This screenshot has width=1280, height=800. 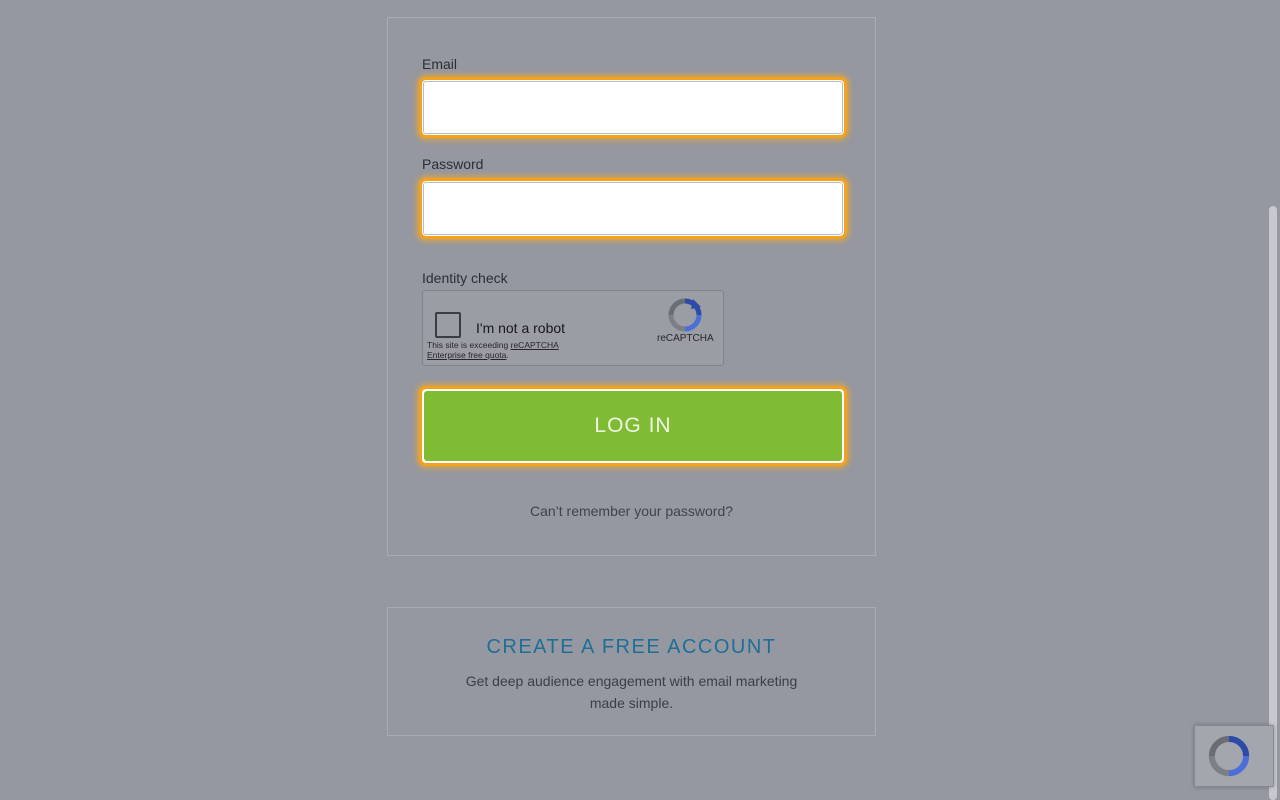 I want to click on login-button-focus-ring: LOG IN, so click(x=633, y=426).